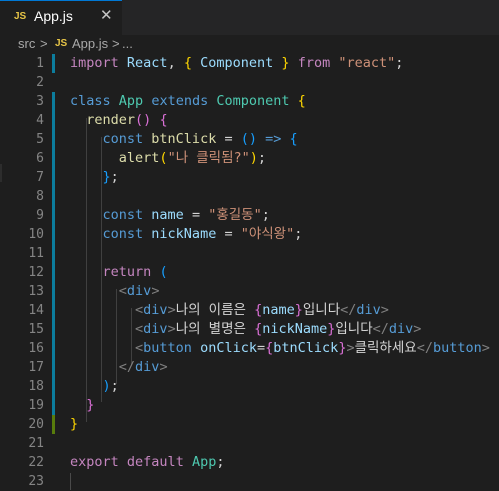 The height and width of the screenshot is (491, 499). Describe the element at coordinates (40, 139) in the screenshot. I see `line-number: 5` at that location.